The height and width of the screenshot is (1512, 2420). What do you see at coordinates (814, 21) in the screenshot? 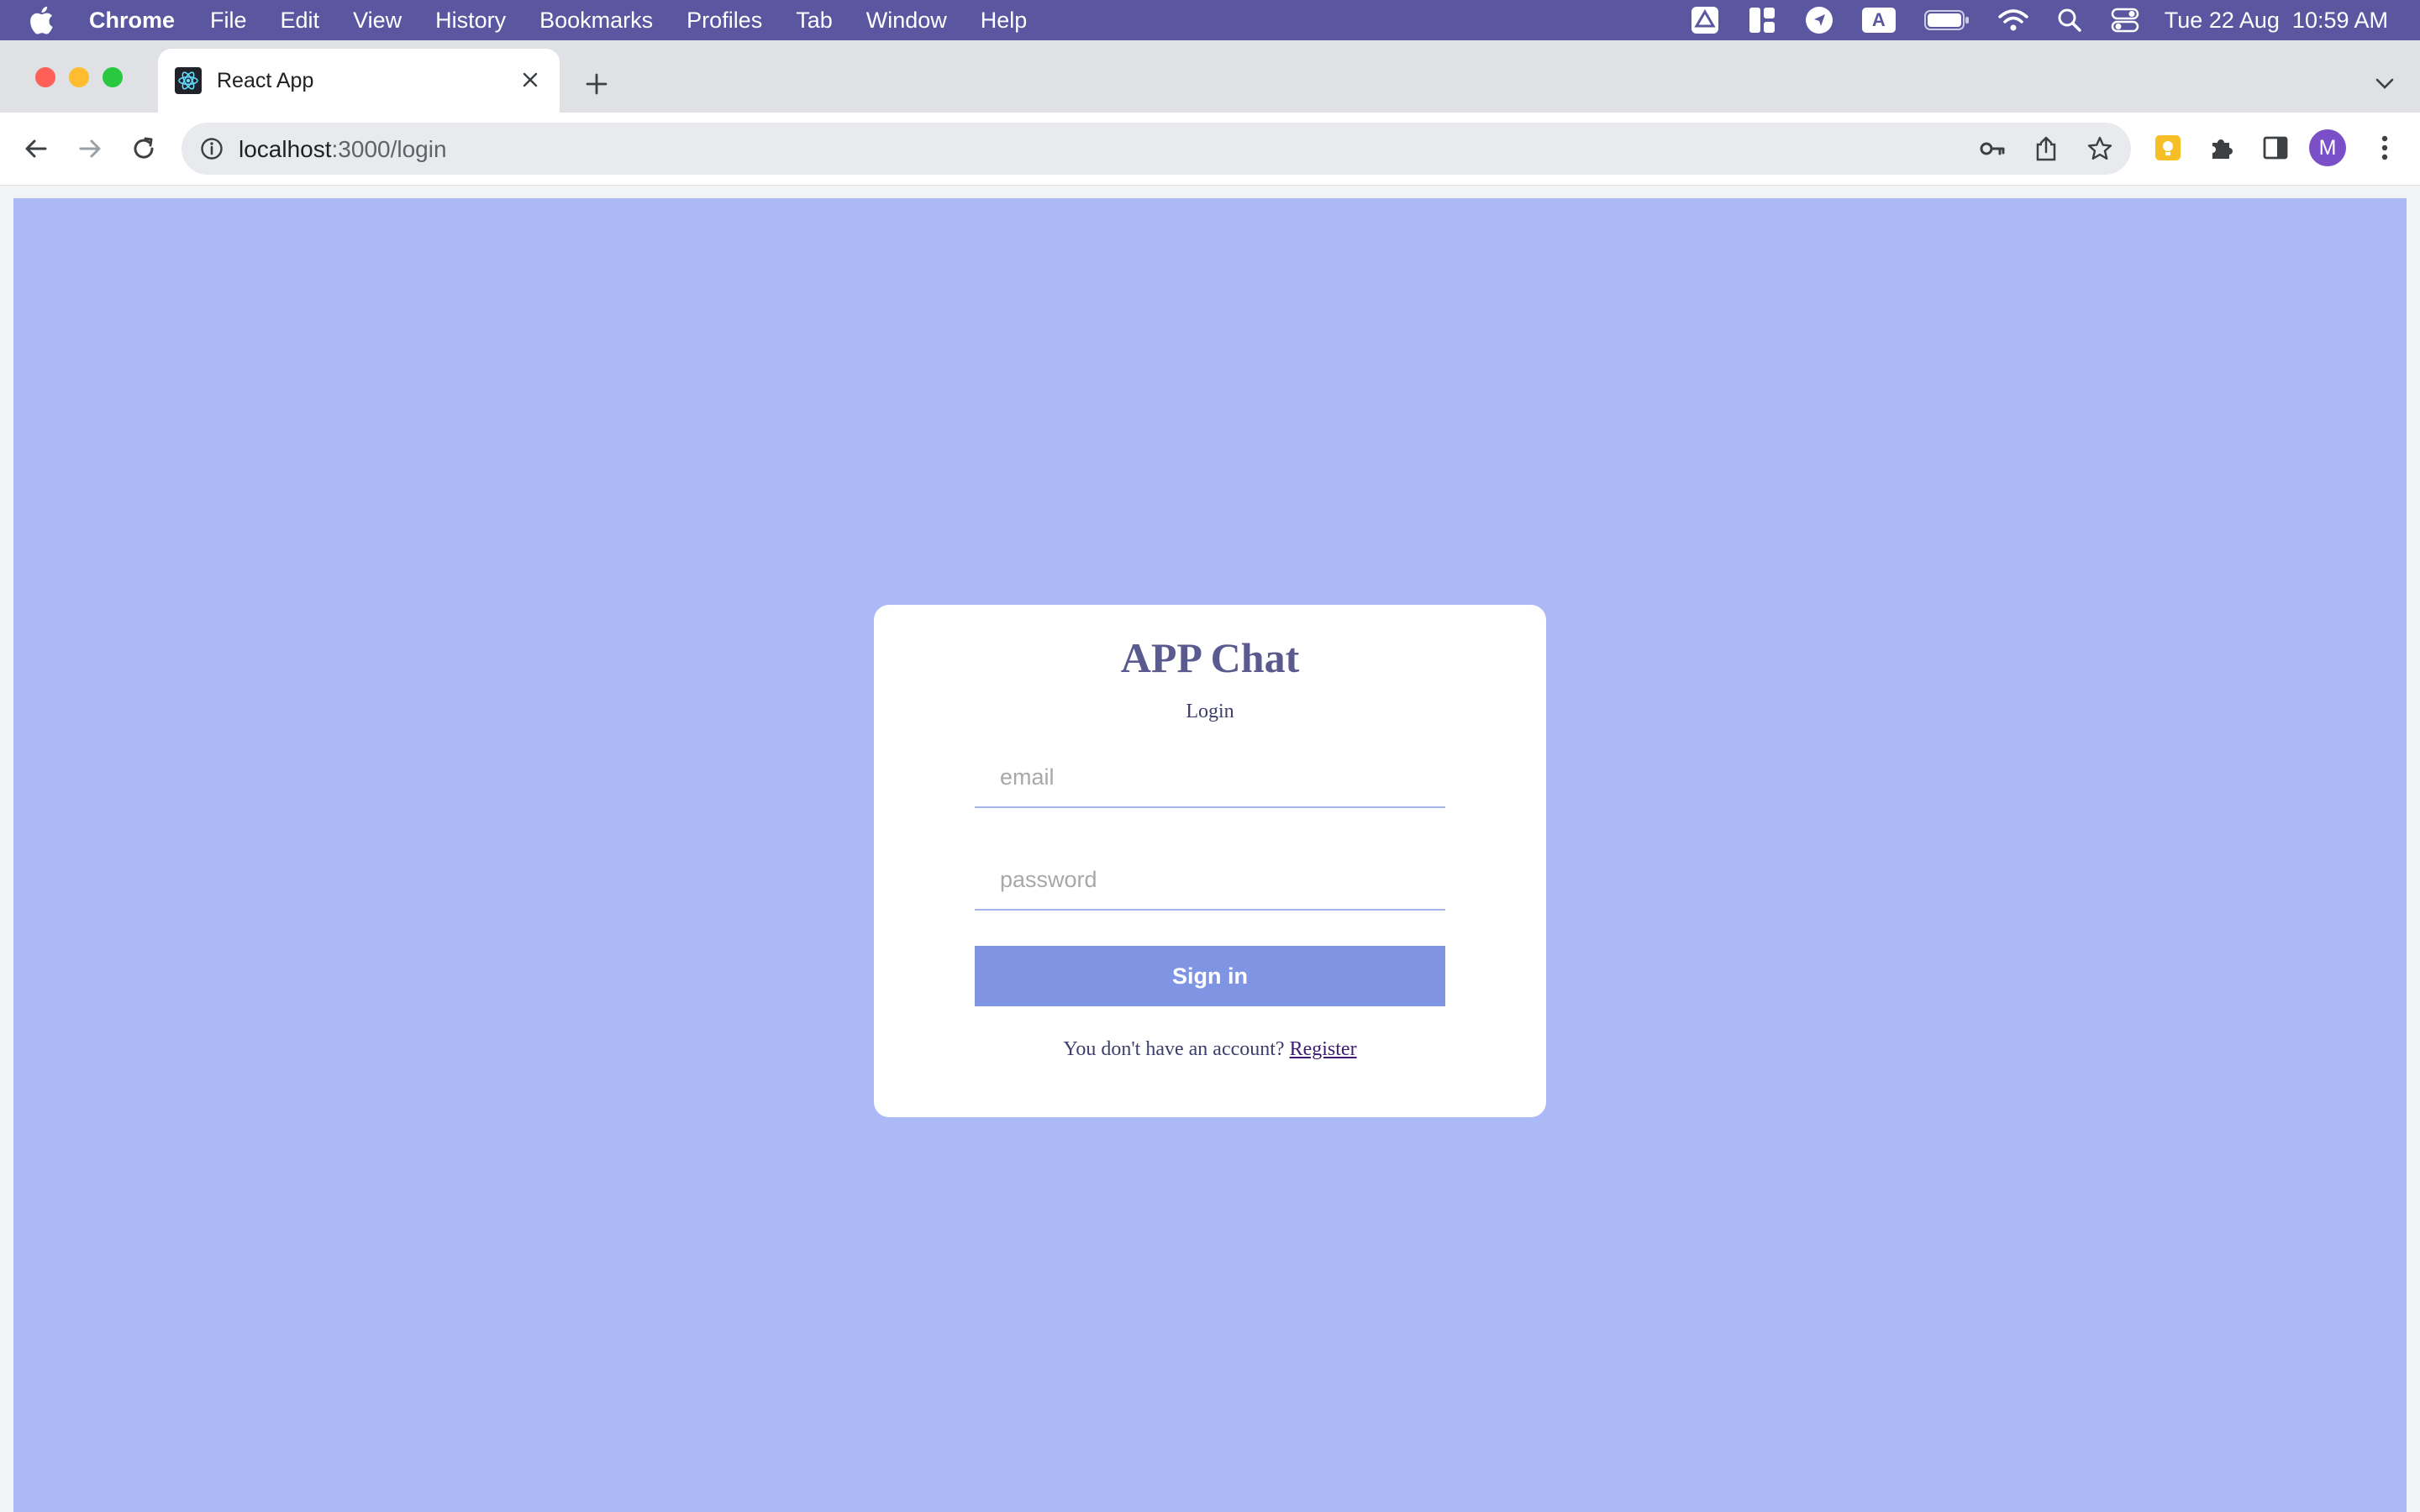
I see `menu-tab: Tab` at bounding box center [814, 21].